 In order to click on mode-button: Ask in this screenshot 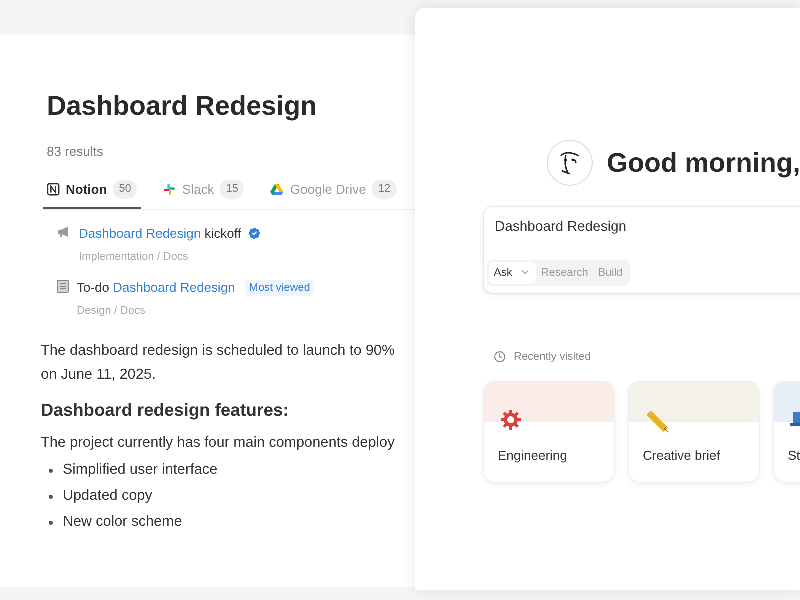, I will do `click(512, 273)`.